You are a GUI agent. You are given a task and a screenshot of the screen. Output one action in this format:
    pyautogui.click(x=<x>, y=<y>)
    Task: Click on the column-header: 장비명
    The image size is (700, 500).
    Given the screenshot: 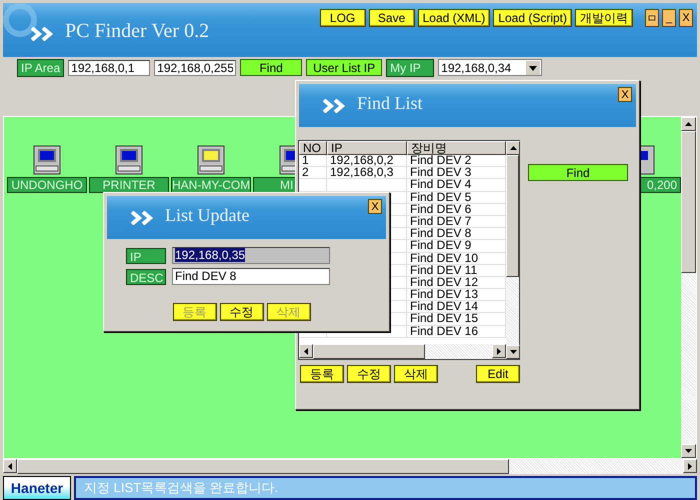 What is the action you would take?
    pyautogui.click(x=456, y=148)
    